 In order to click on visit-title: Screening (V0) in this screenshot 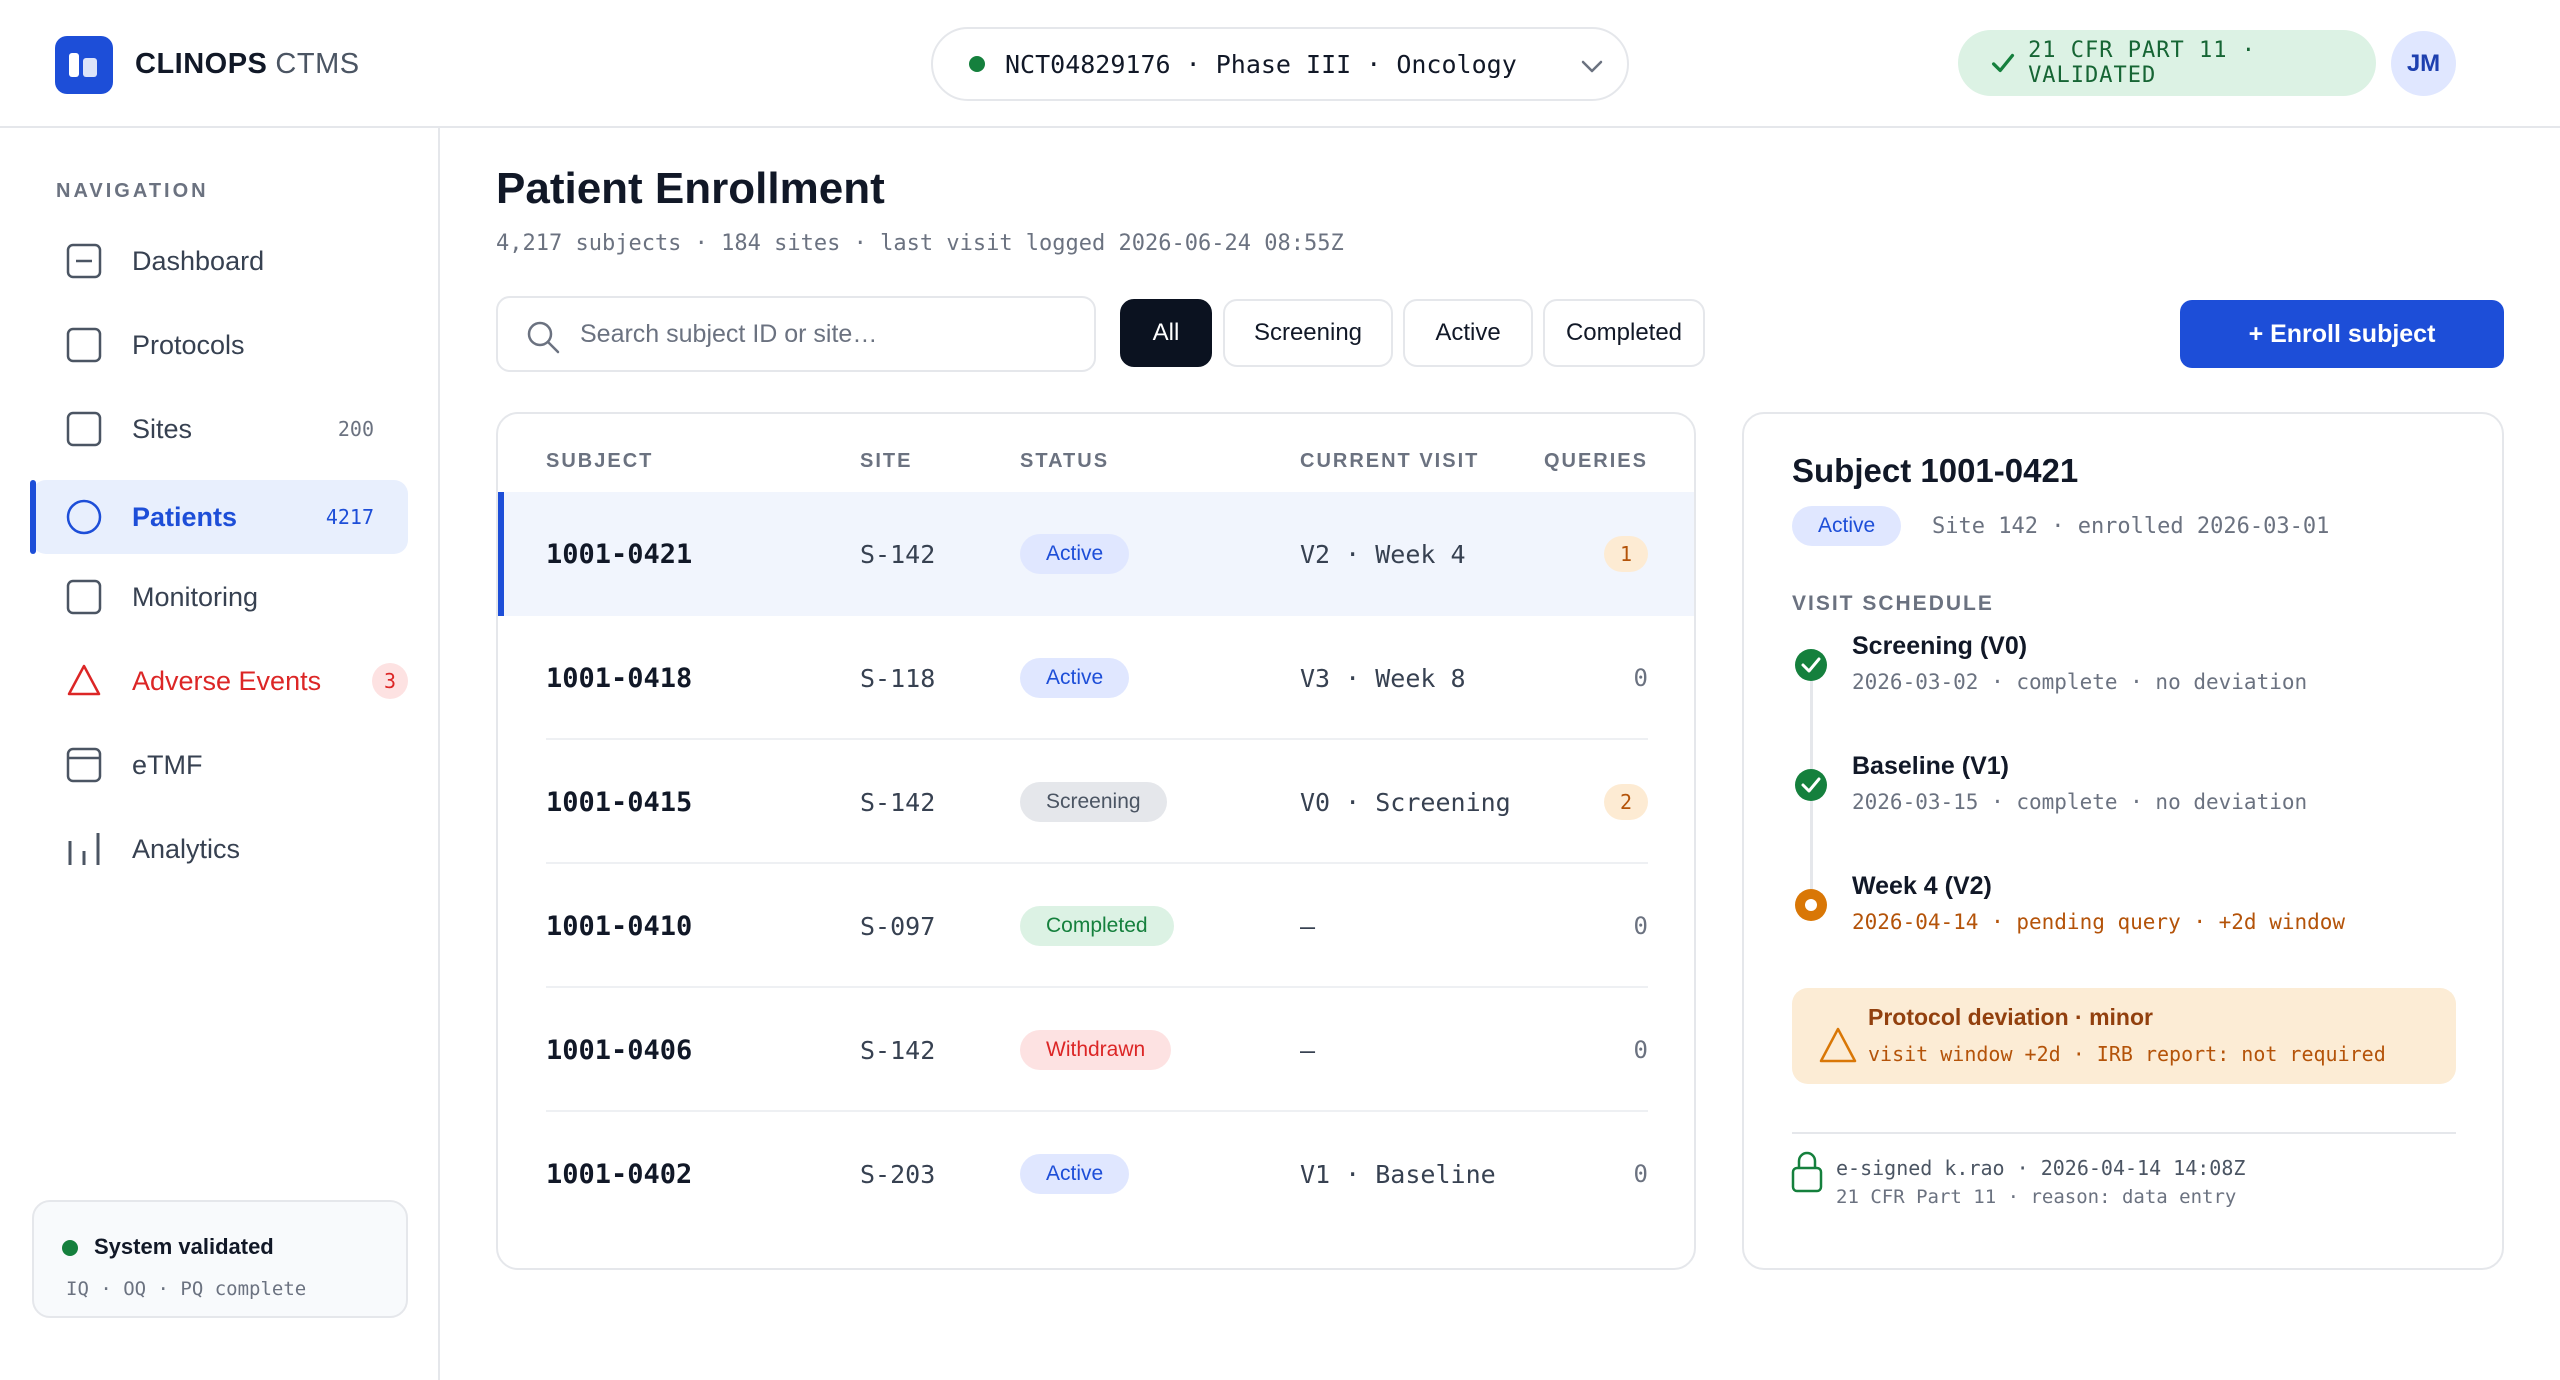, I will do `click(1940, 646)`.